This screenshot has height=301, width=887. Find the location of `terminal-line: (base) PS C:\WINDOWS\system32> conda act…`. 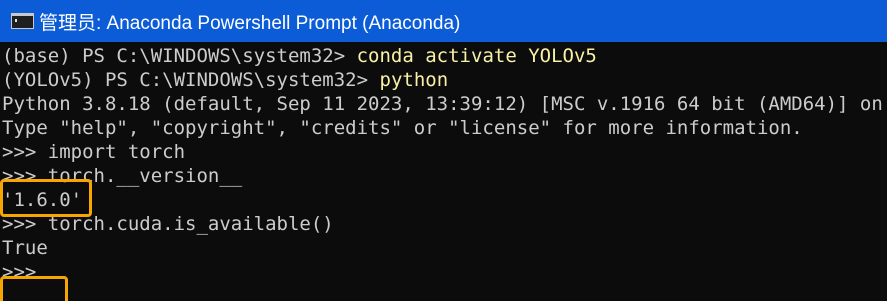

terminal-line: (base) PS C:\WINDOWS\system32> conda act… is located at coordinates (444, 56).